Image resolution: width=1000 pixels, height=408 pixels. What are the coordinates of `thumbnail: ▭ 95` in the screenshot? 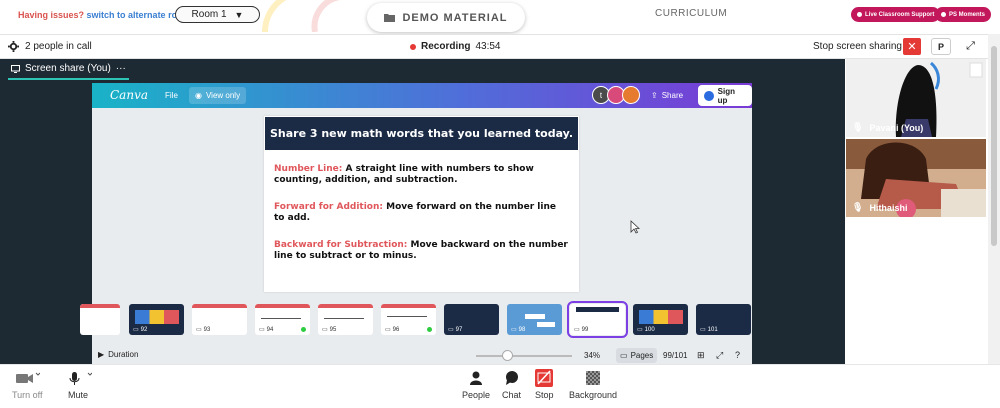 It's located at (345, 319).